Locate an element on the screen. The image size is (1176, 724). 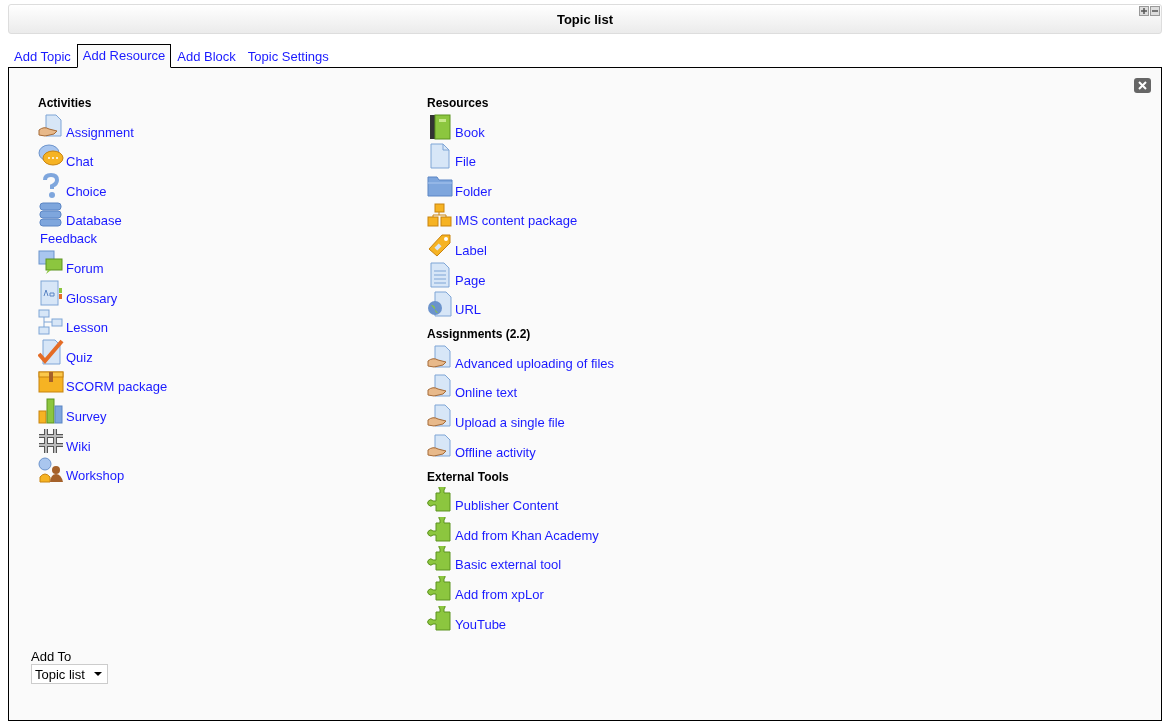
add-to-label: Add To is located at coordinates (52, 656).